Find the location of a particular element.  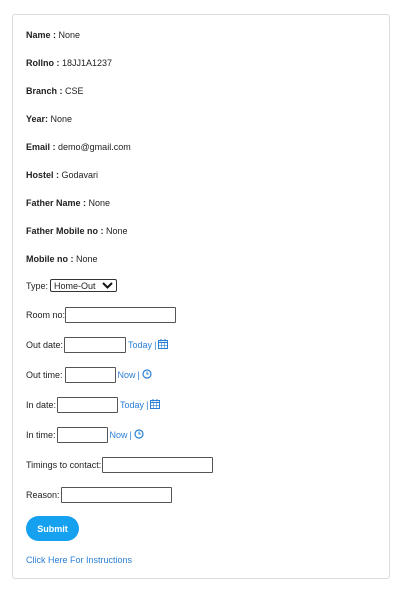

out-time-now-link: Now is located at coordinates (127, 375).